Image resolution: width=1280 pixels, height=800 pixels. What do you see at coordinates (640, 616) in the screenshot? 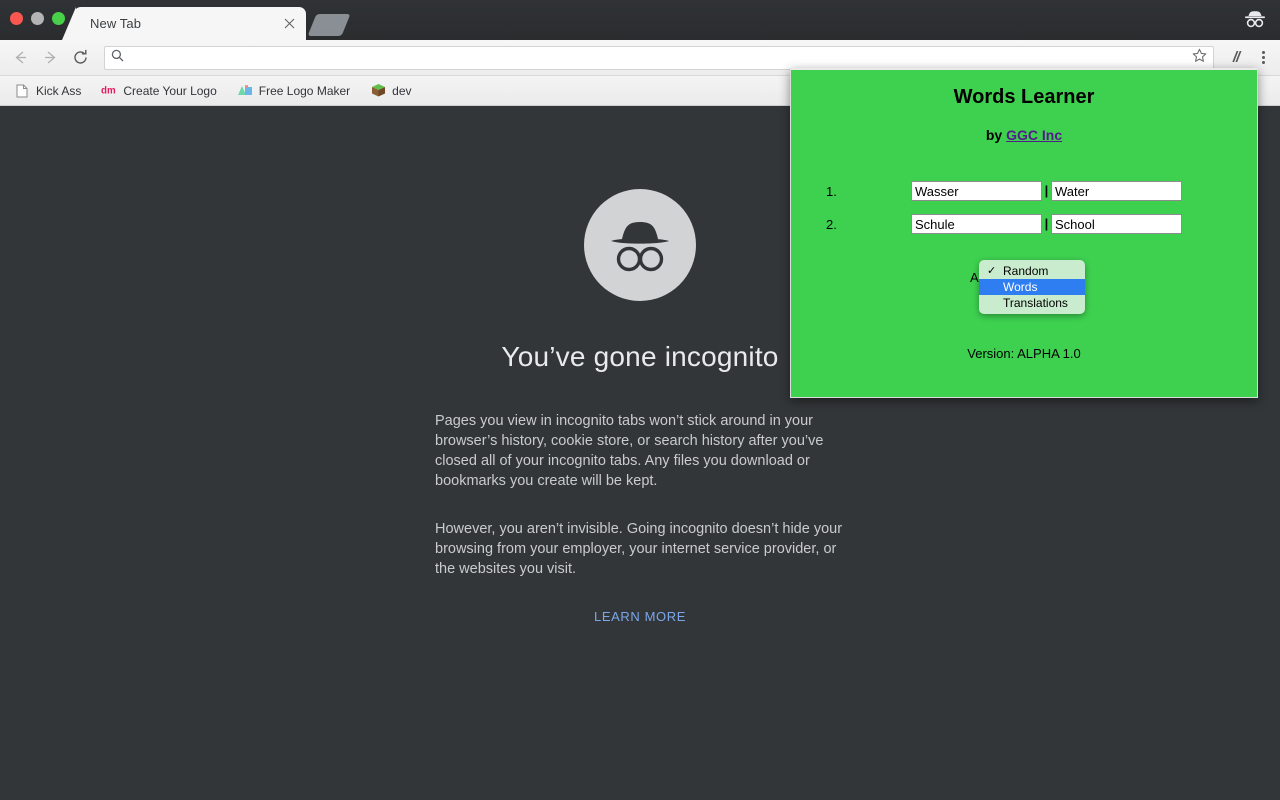
I see `learn-more-link: LEARN MORE` at bounding box center [640, 616].